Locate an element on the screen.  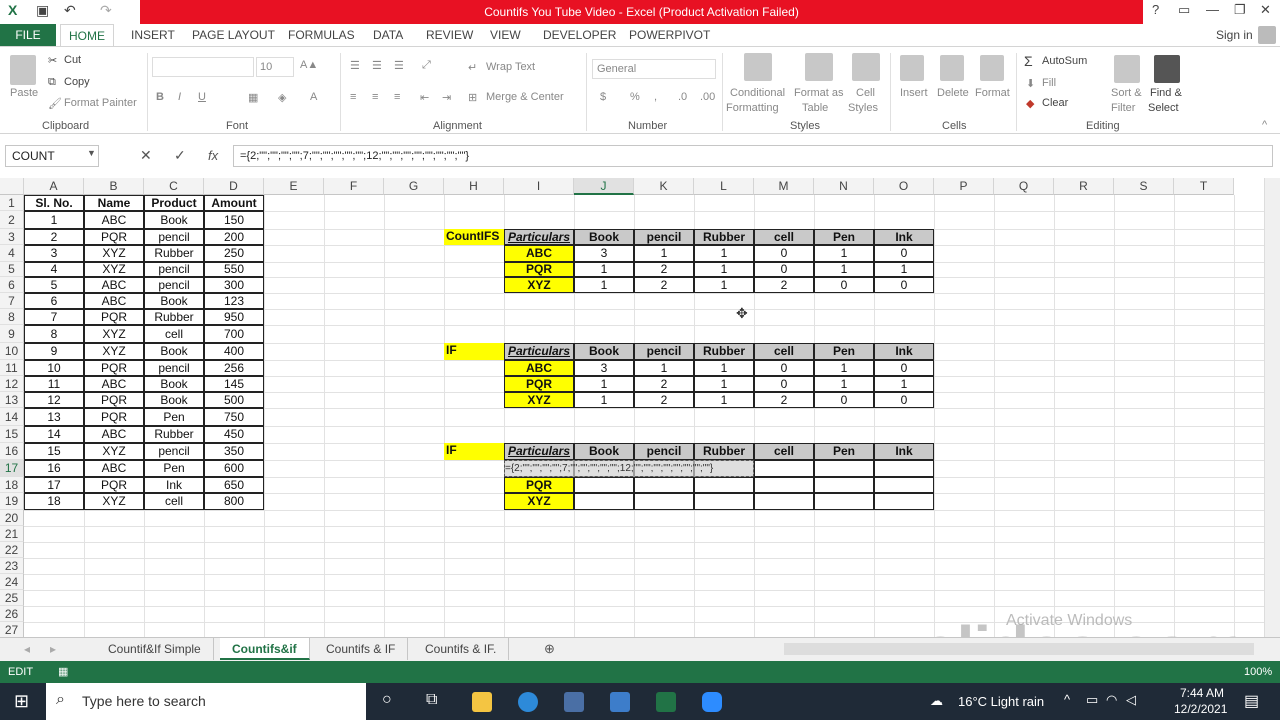
row-header: 26 is located at coordinates (12, 614).